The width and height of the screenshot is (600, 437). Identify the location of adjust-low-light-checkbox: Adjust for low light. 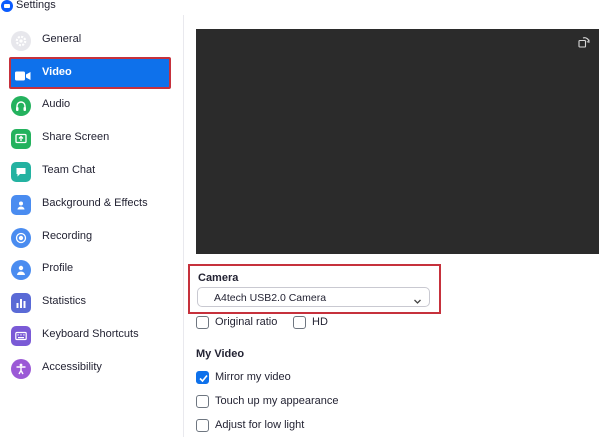
(271, 426).